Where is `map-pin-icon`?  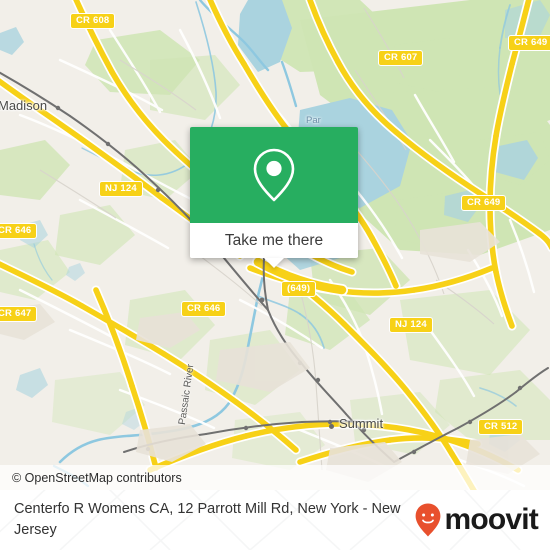
map-pin-icon is located at coordinates (274, 175).